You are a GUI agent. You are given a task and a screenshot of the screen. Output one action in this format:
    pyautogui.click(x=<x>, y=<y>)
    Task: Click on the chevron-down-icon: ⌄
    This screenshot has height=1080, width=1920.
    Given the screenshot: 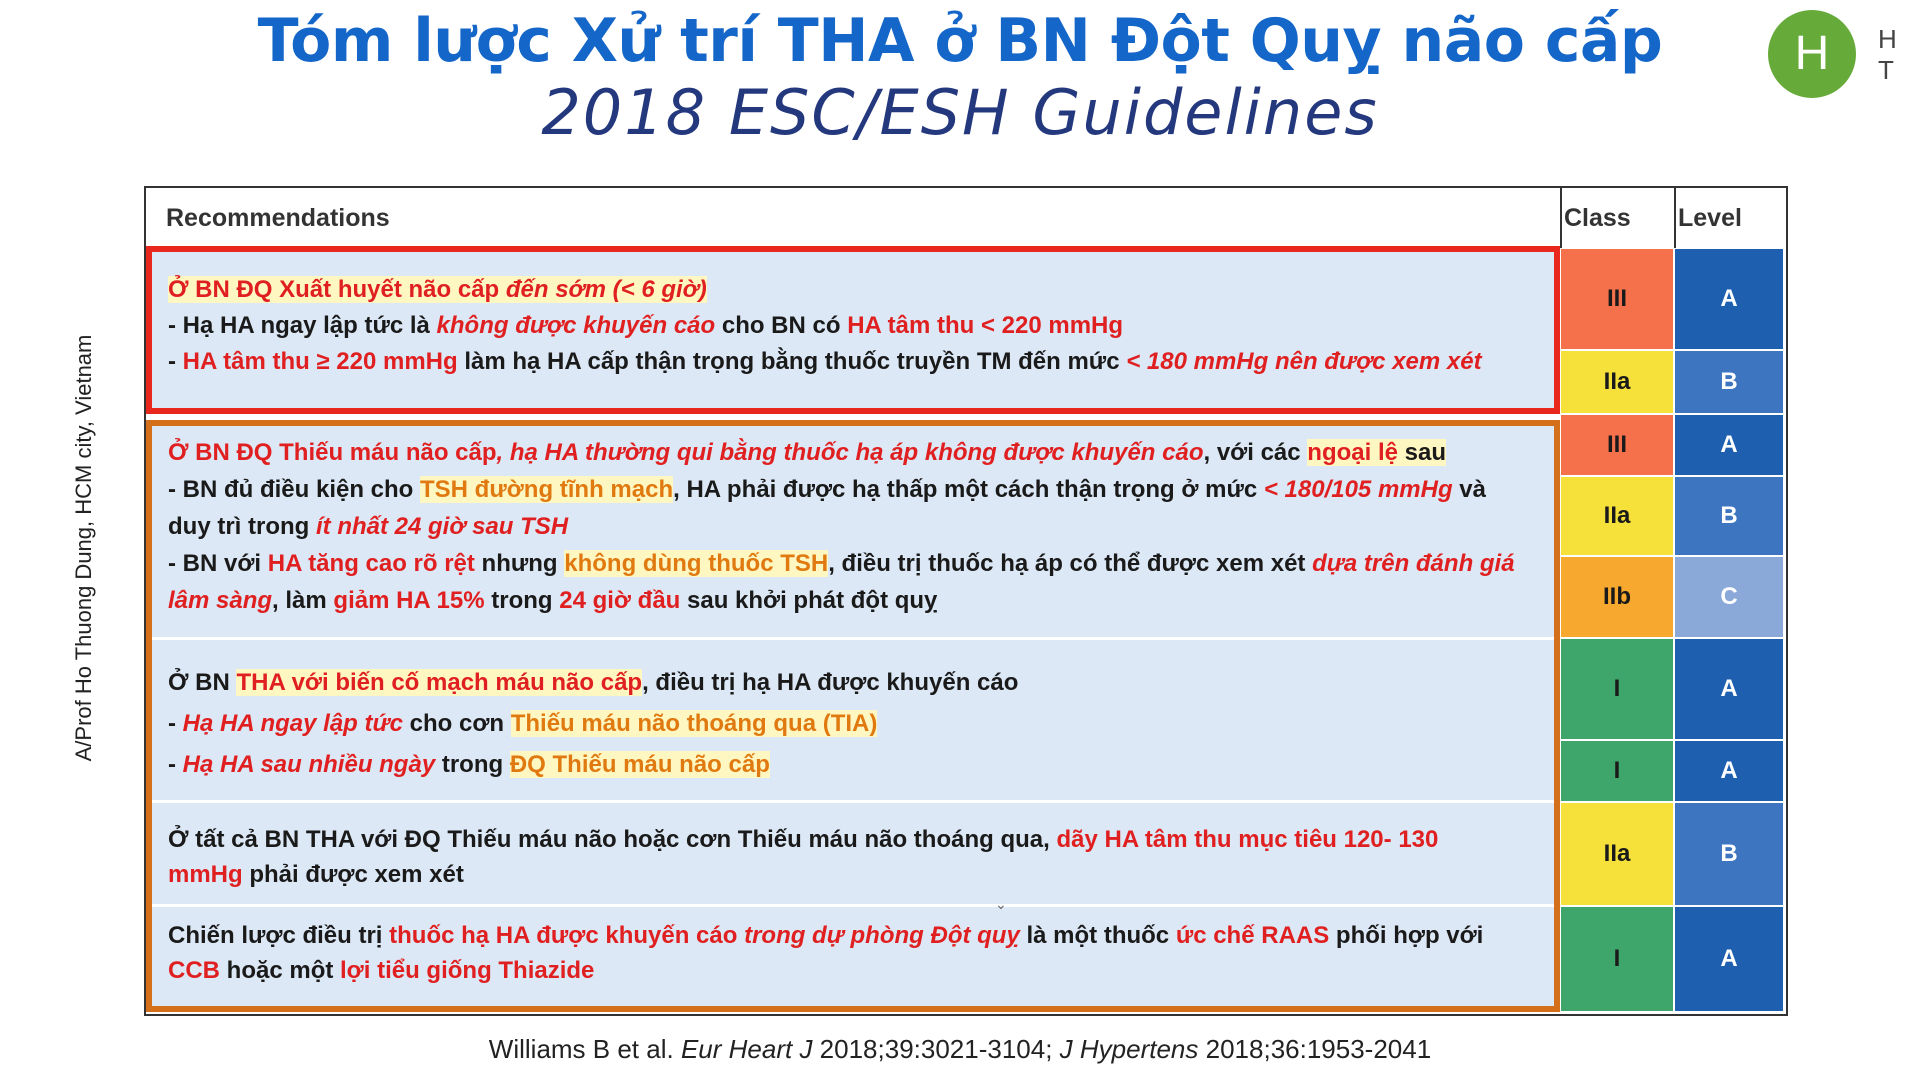 What is the action you would take?
    pyautogui.click(x=1001, y=904)
    